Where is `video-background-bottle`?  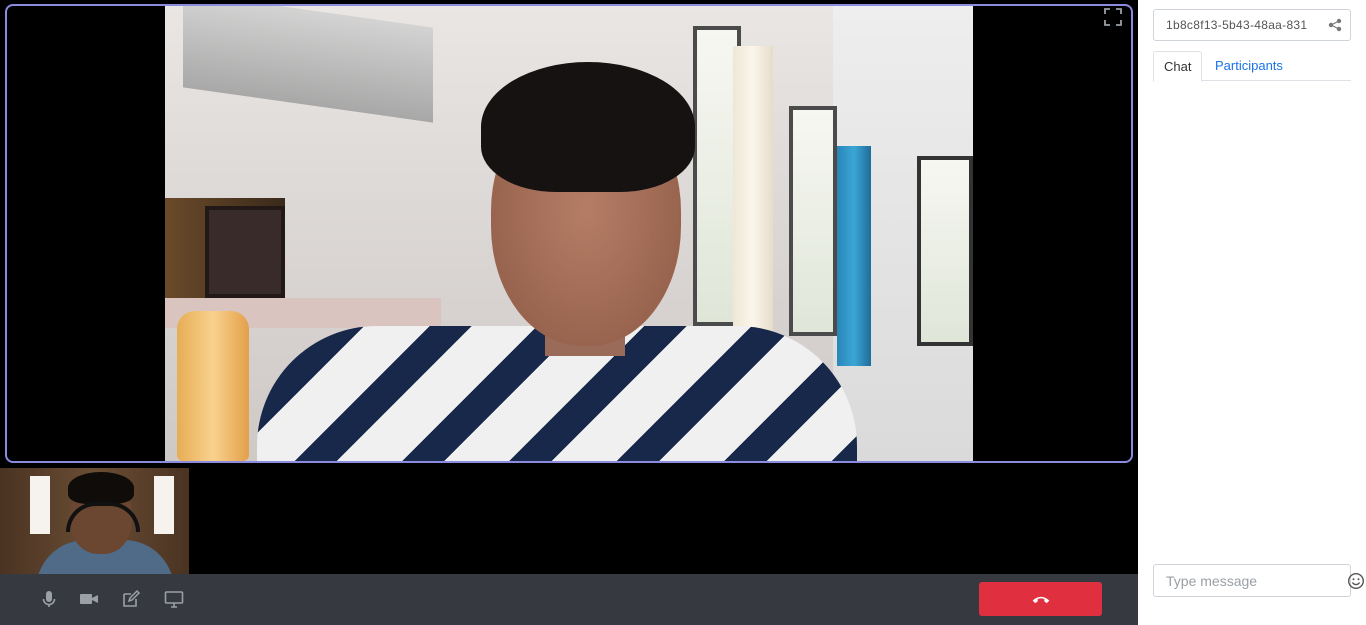
video-background-bottle is located at coordinates (213, 386).